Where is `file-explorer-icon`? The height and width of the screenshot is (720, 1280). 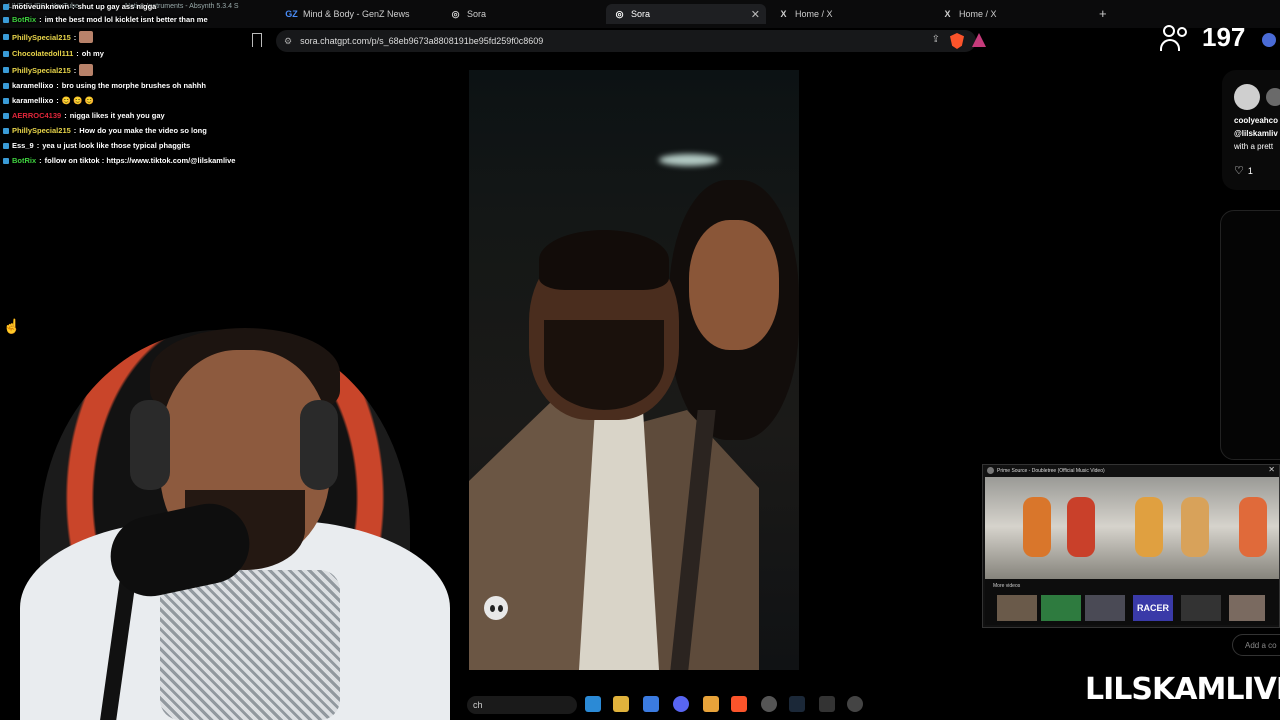
file-explorer-icon is located at coordinates (621, 704).